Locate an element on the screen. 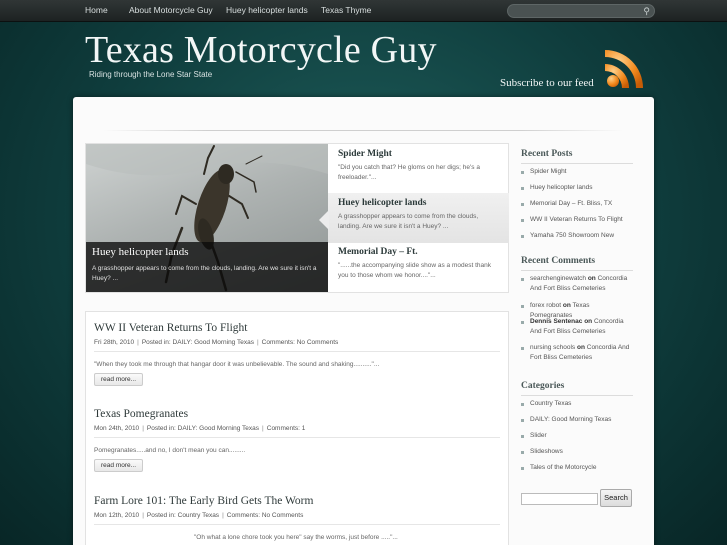 This screenshot has width=727, height=545. recent-post-link: Huey helicopter lands is located at coordinates (577, 188).